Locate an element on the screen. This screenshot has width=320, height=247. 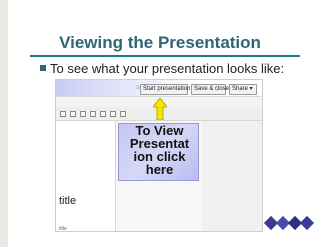
slide-title: Viewing the Presentation is located at coordinates (160, 42).